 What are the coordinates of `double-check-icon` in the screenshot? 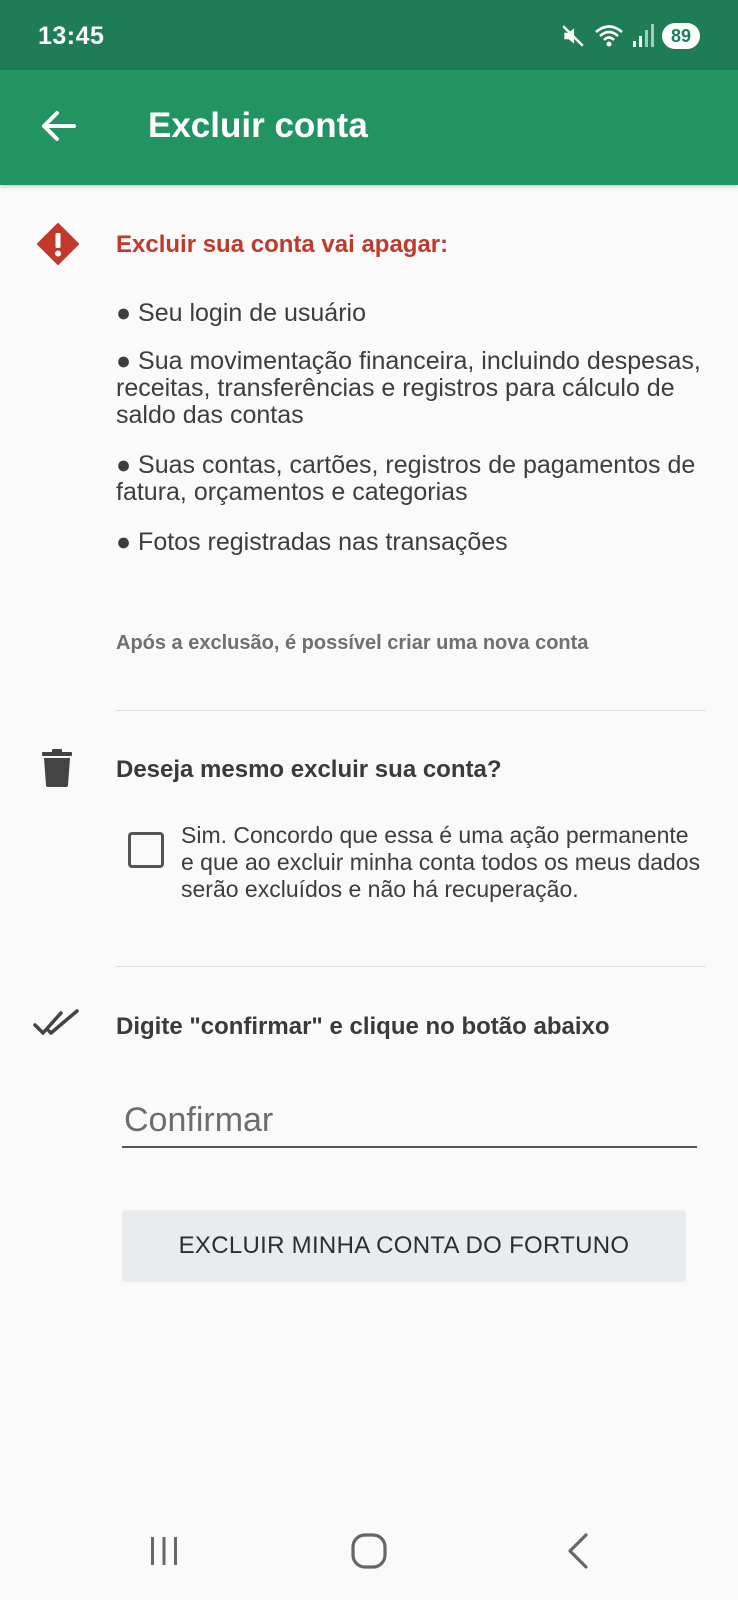 It's located at (57, 1026).